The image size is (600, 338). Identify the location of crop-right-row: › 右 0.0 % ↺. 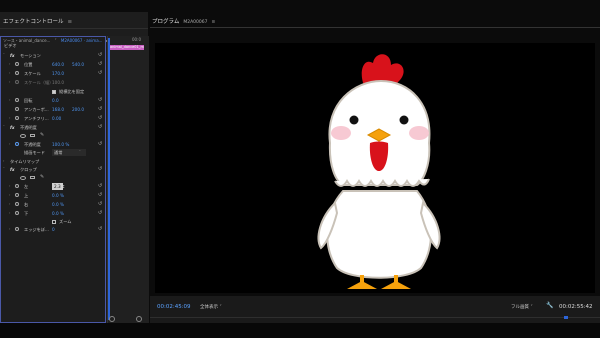
(53, 204).